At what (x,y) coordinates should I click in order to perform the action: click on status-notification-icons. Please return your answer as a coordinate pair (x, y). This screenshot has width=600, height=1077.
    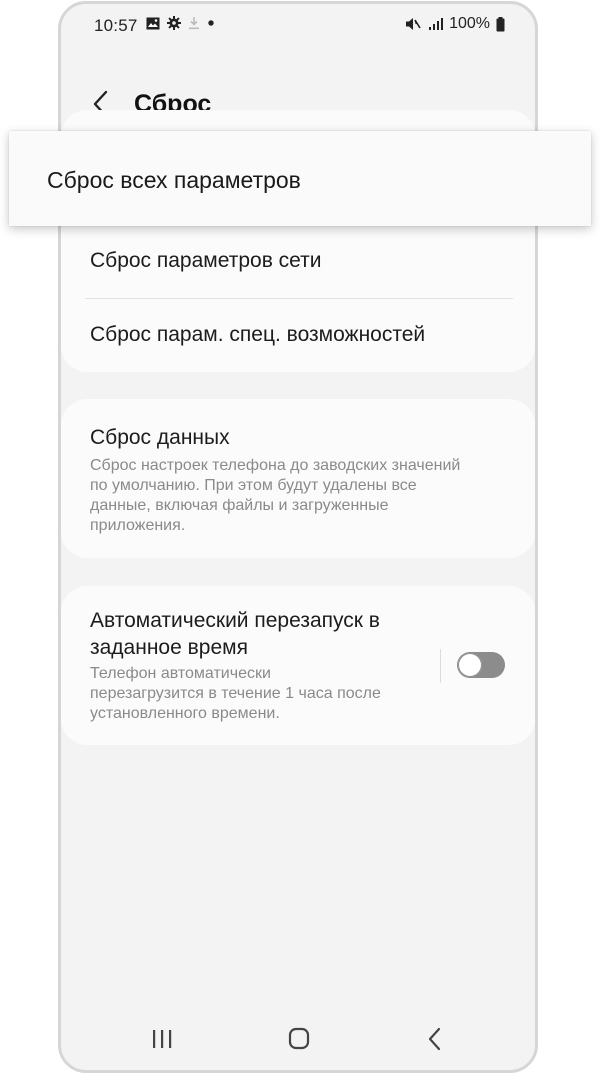
    Looking at the image, I should click on (180, 23).